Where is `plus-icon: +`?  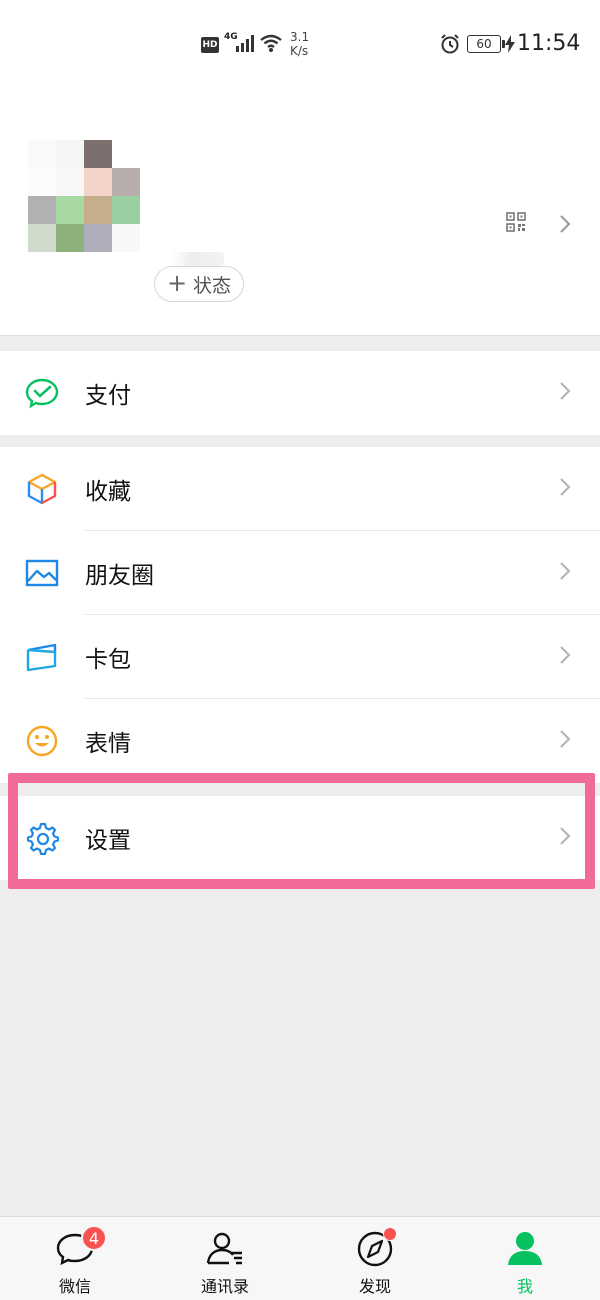
plus-icon: + is located at coordinates (177, 283).